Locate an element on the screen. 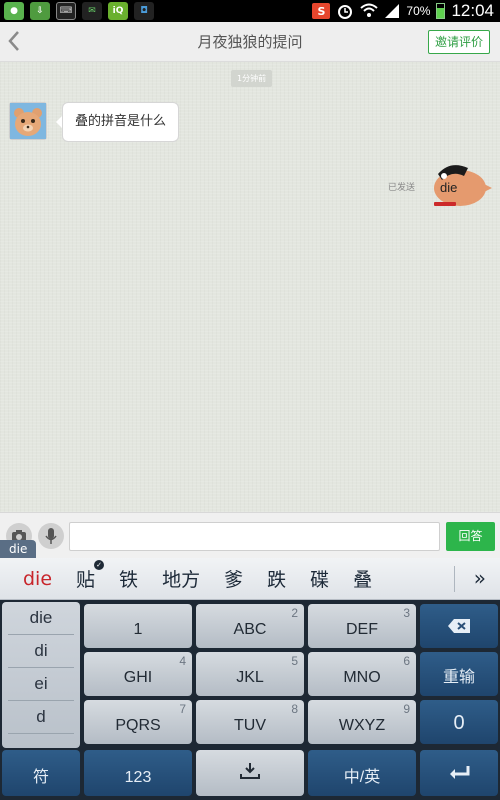 This screenshot has height=800, width=500. key-number: 6 is located at coordinates (406, 661).